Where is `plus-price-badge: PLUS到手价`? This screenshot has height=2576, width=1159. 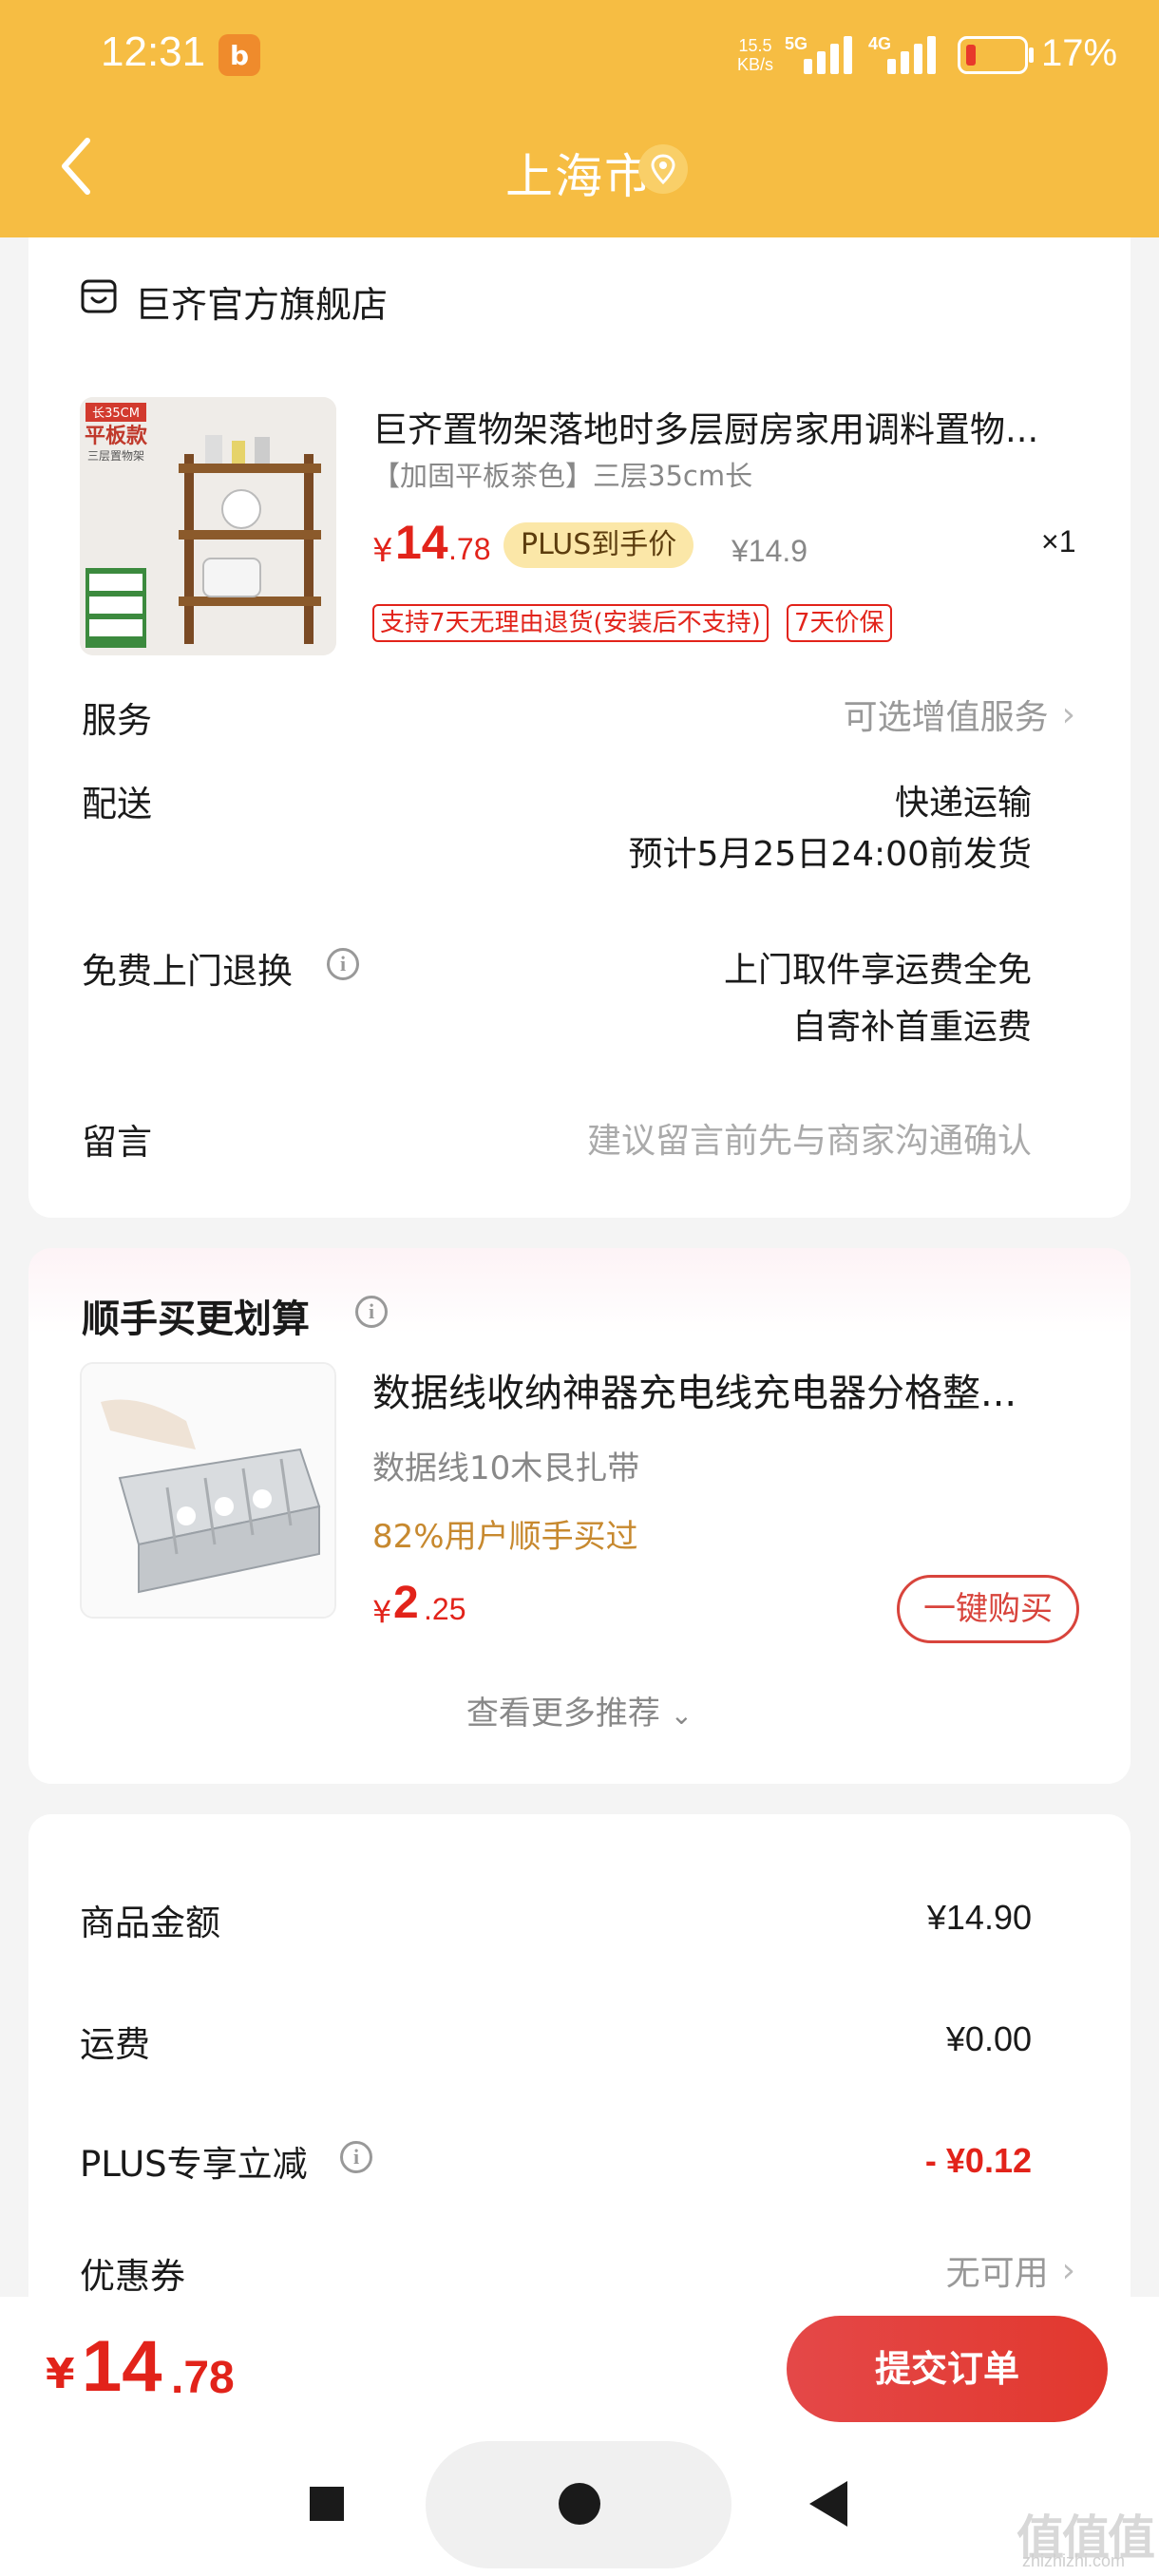 plus-price-badge: PLUS到手价 is located at coordinates (599, 545).